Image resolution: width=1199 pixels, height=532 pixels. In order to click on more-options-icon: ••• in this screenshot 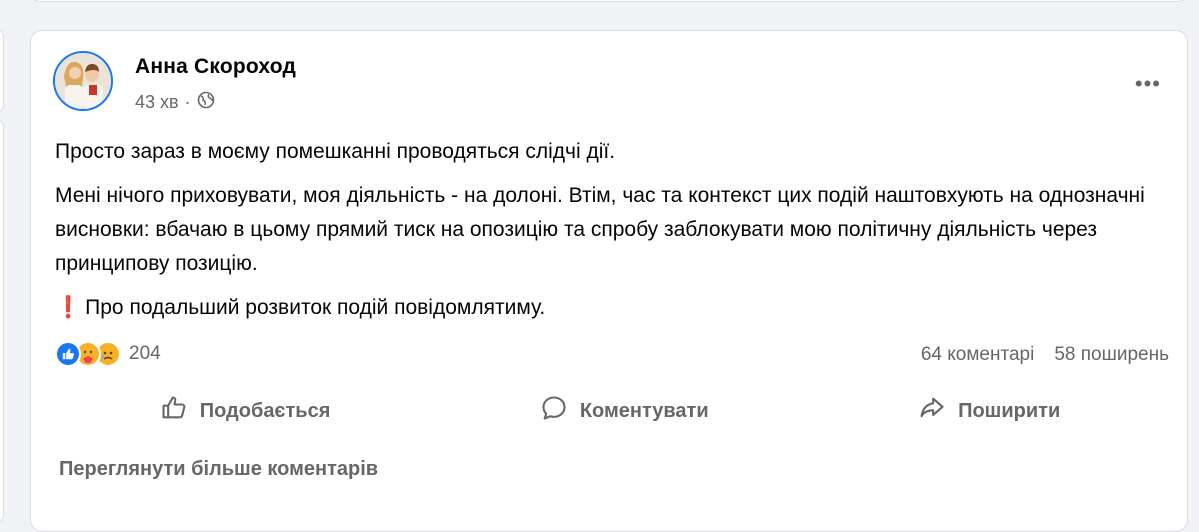, I will do `click(1148, 84)`.